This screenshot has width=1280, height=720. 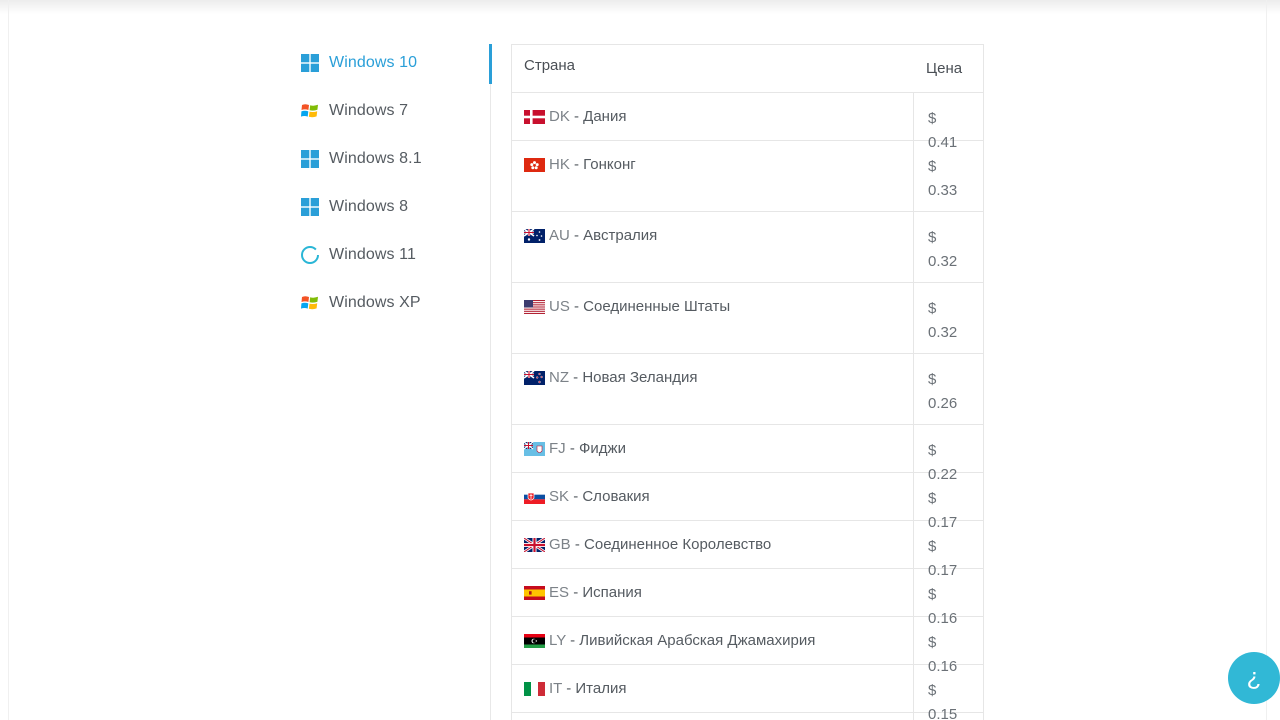 What do you see at coordinates (747, 69) in the screenshot?
I see `table-header-row: Страна Цена` at bounding box center [747, 69].